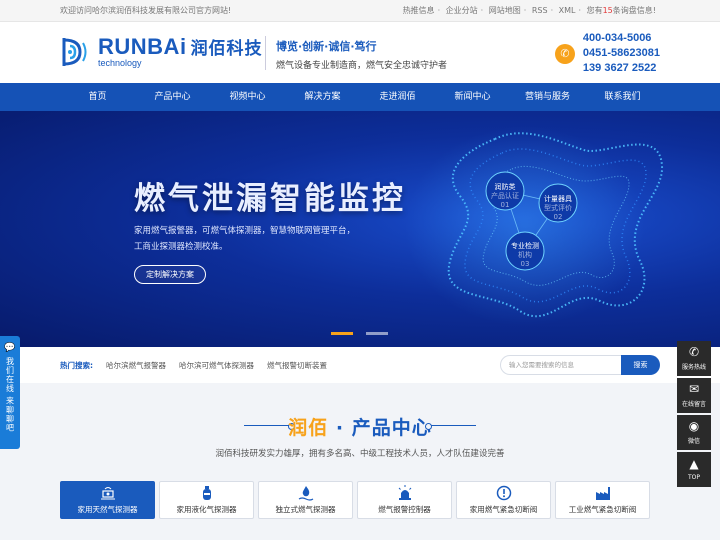 The height and width of the screenshot is (540, 720). I want to click on logo-chinese: 润佰科技, so click(226, 49).